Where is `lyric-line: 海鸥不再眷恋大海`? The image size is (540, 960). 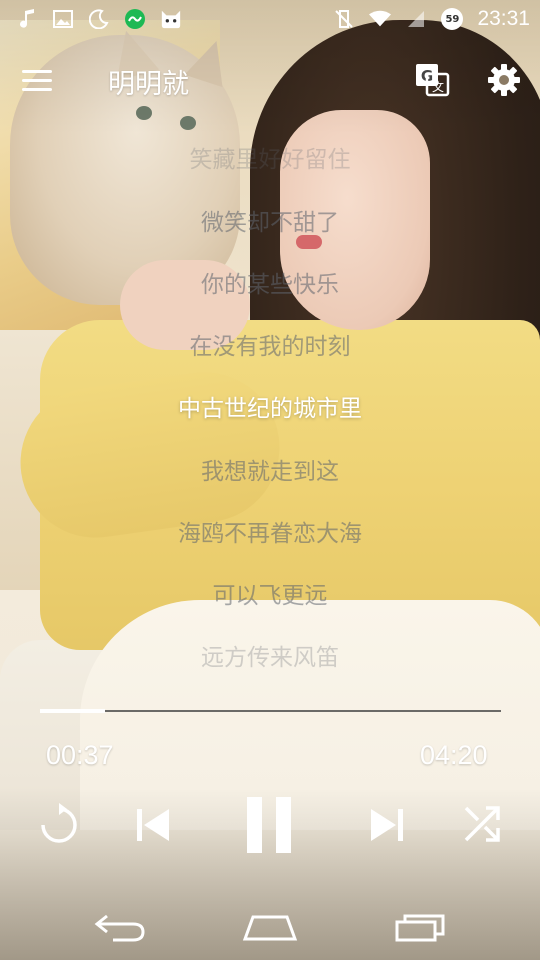 lyric-line: 海鸥不再眷恋大海 is located at coordinates (270, 534).